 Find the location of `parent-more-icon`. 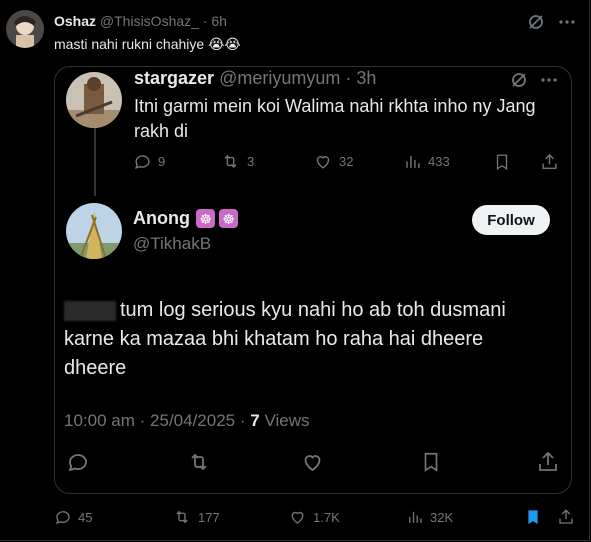

parent-more-icon is located at coordinates (549, 80).